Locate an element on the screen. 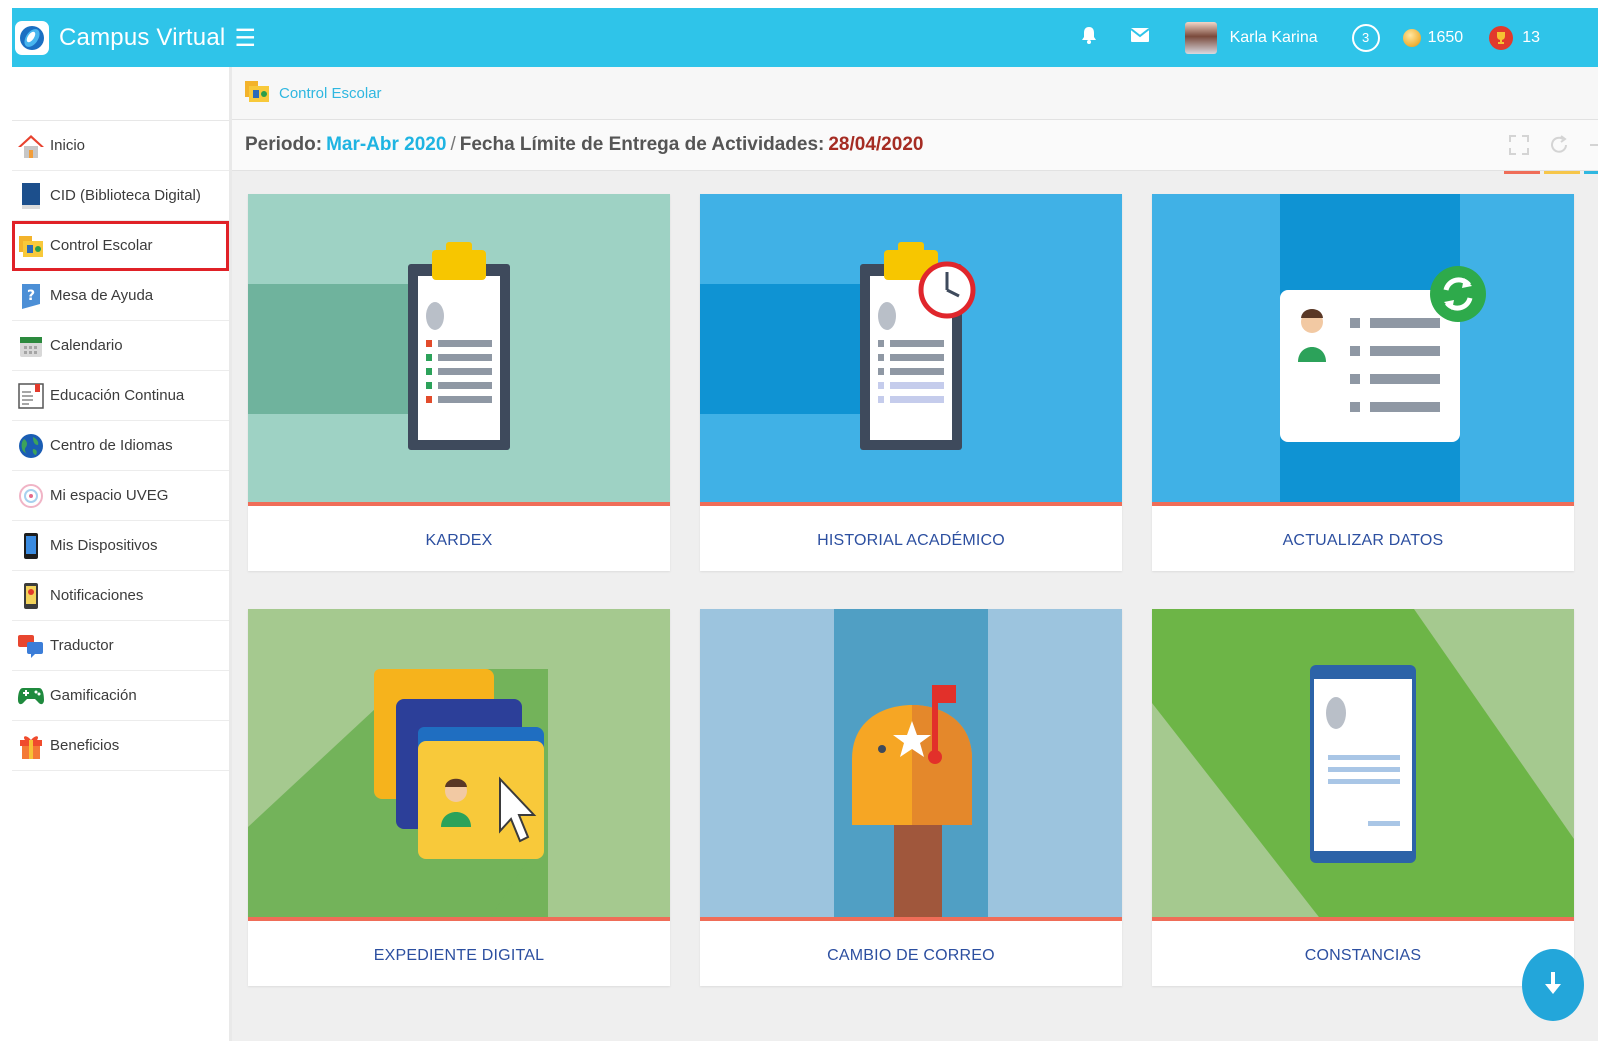  sidebar-item-label: Gamificación is located at coordinates (93, 695).